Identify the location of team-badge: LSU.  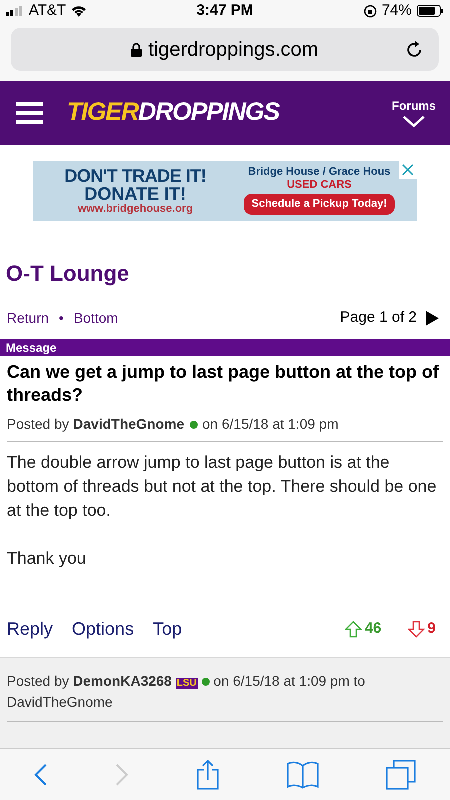
(187, 683).